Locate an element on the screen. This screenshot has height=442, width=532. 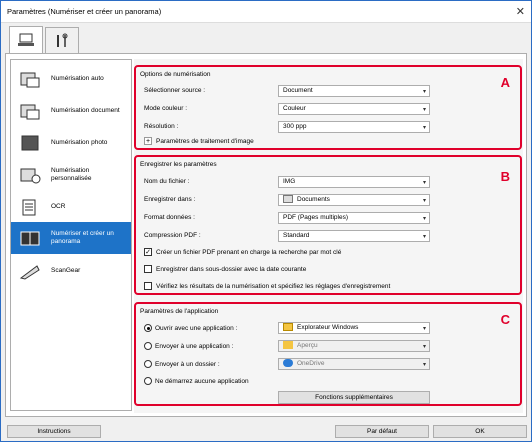
section-letter-b: B is located at coordinates (505, 176).